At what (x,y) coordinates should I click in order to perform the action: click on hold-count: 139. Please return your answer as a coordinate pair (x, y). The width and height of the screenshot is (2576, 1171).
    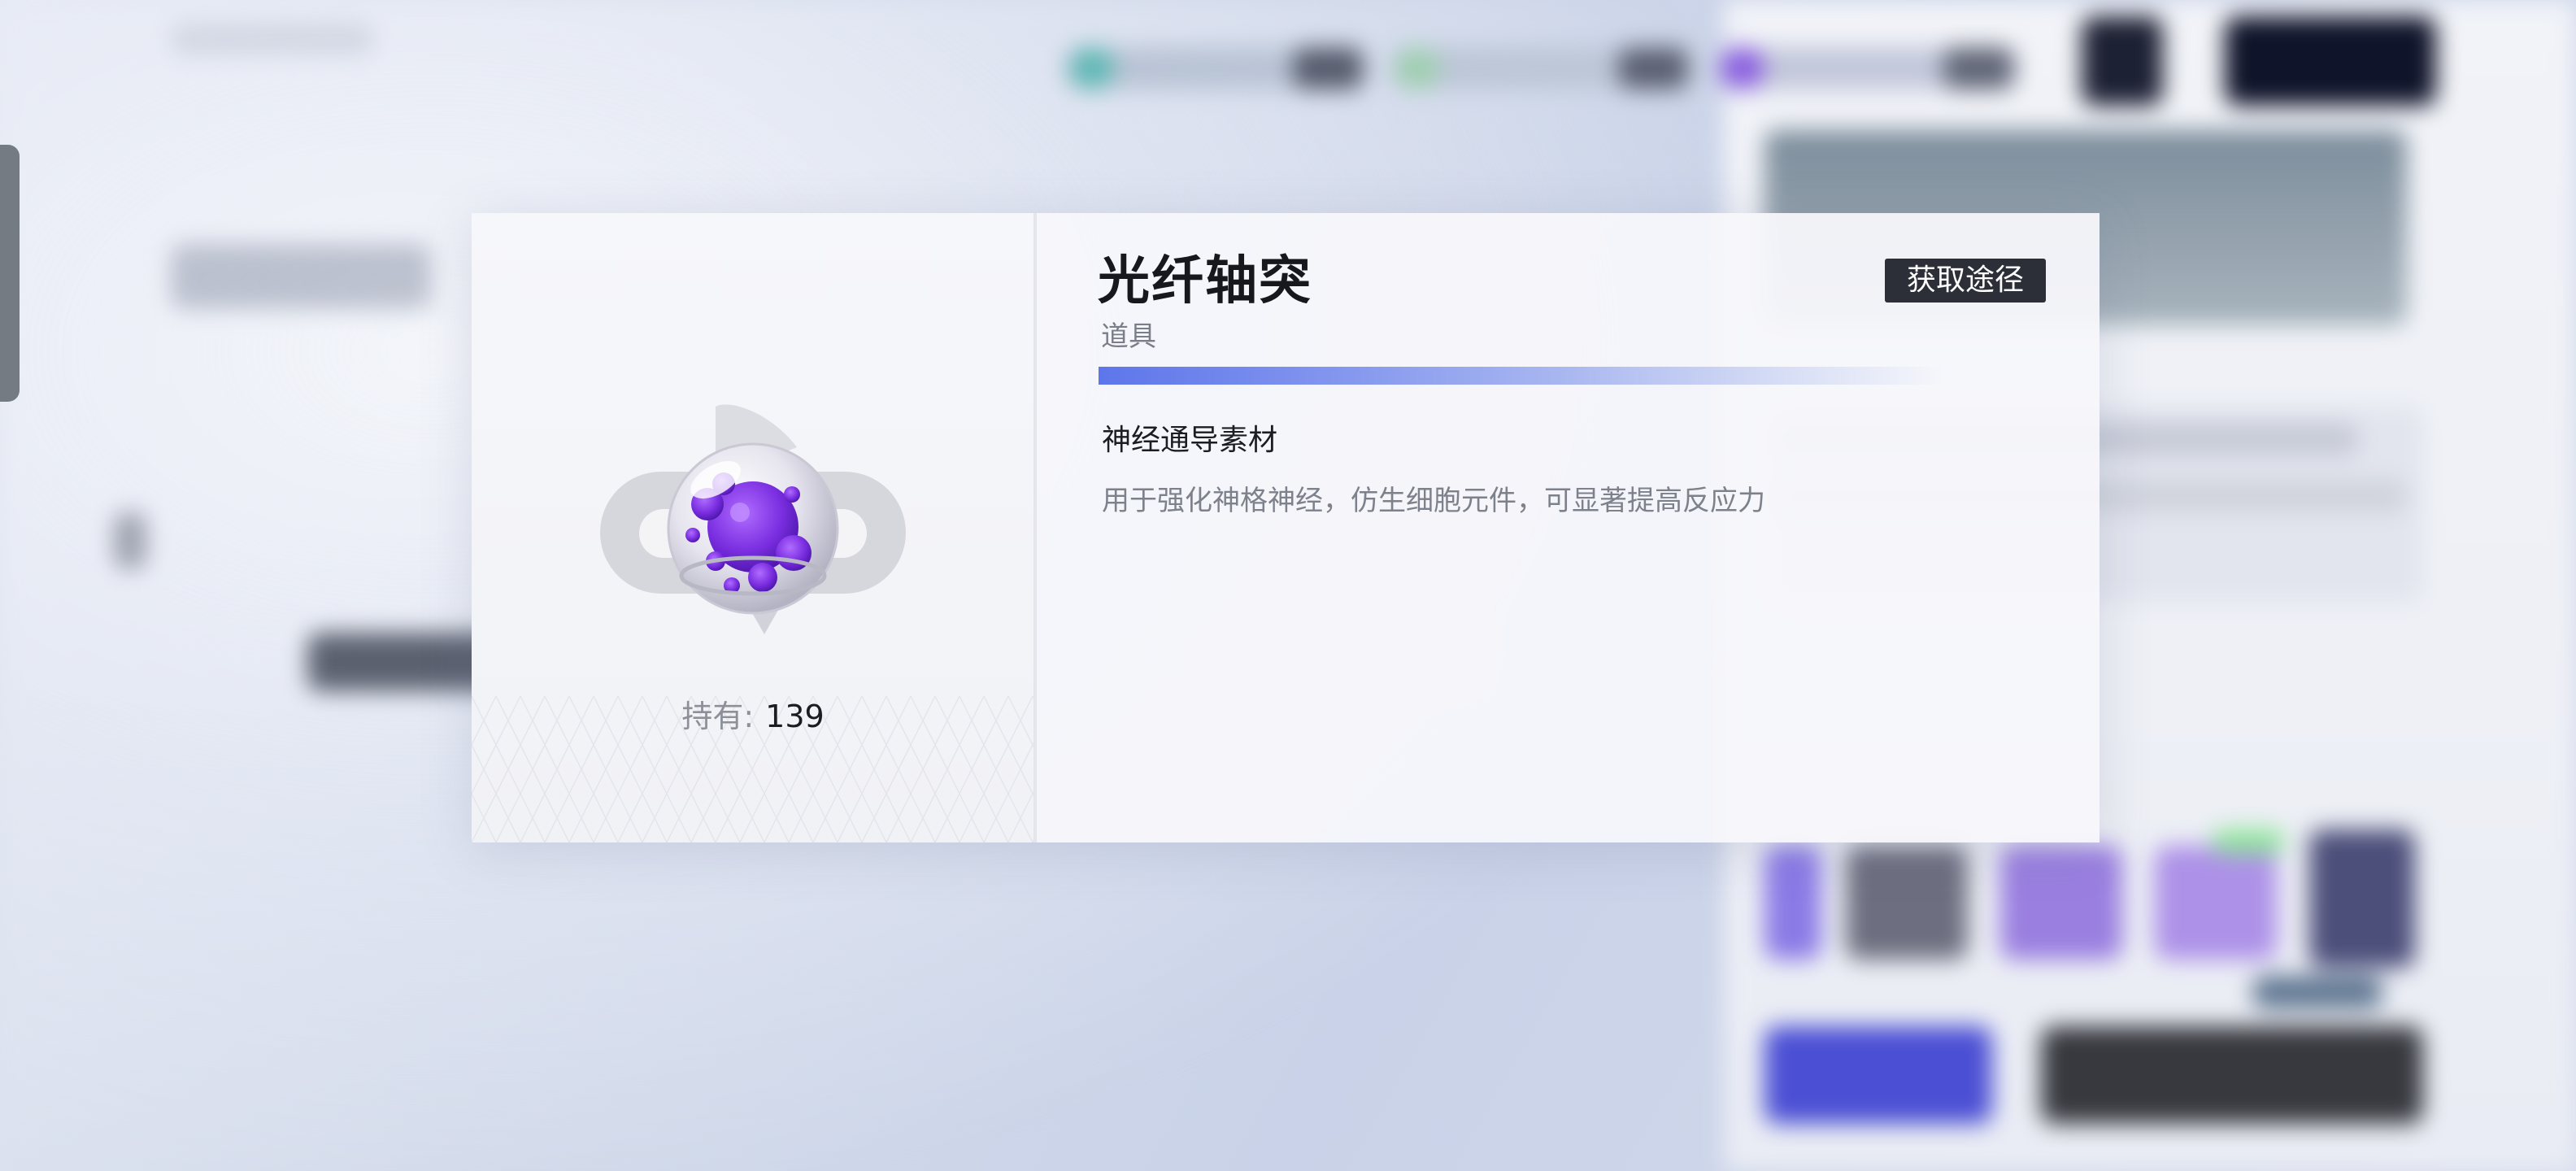
    Looking at the image, I should click on (795, 716).